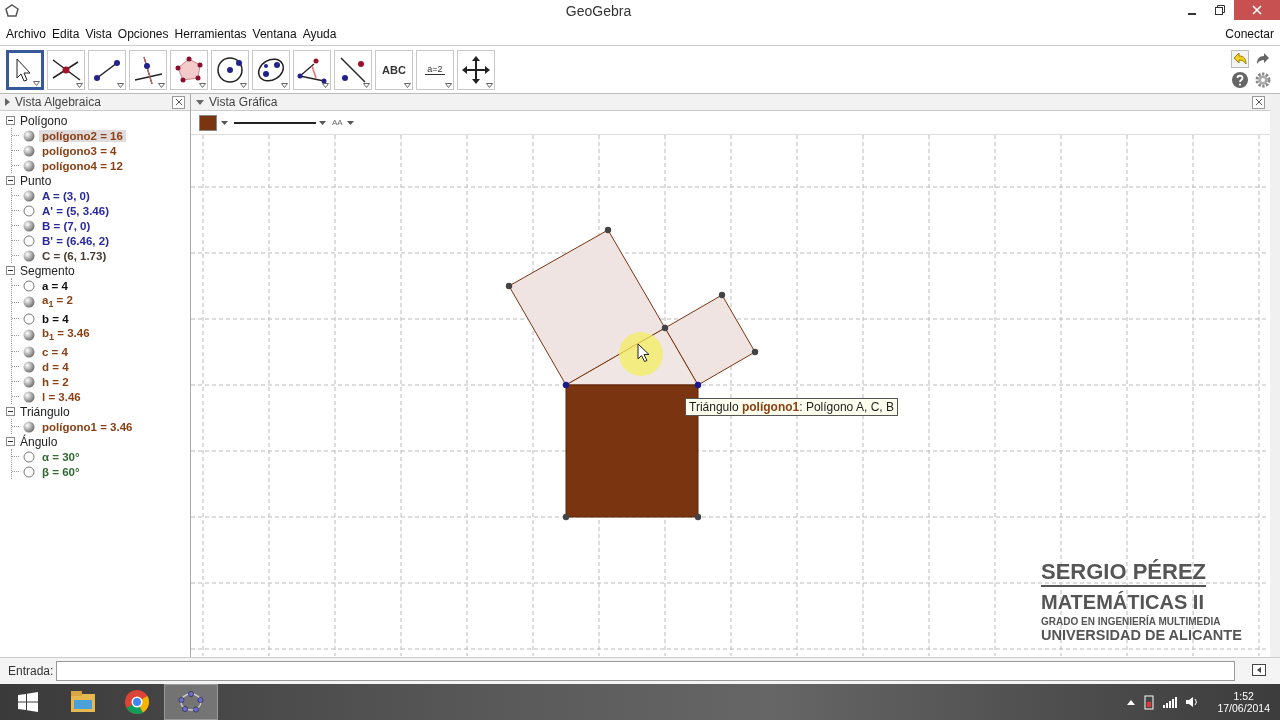  What do you see at coordinates (1170, 702) in the screenshot?
I see `signal-icon` at bounding box center [1170, 702].